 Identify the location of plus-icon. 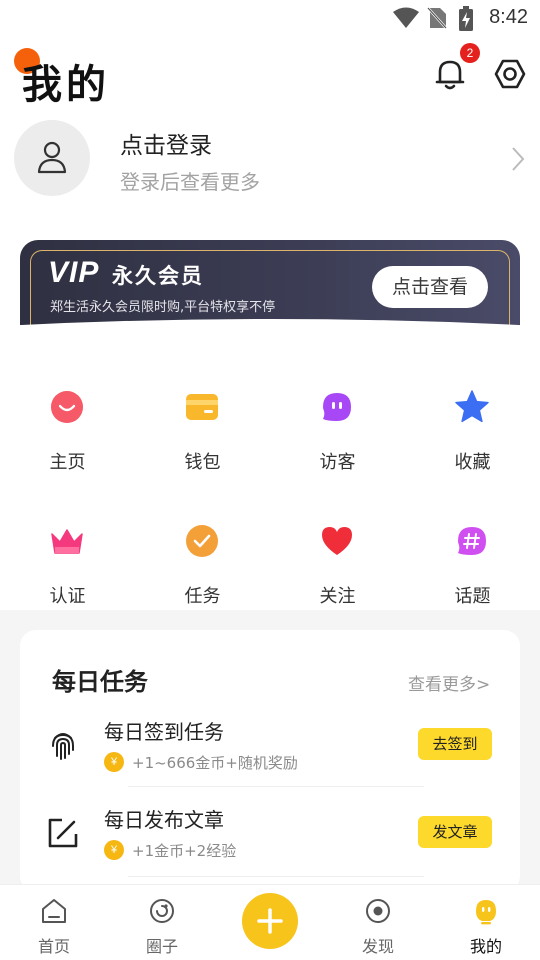
(270, 921).